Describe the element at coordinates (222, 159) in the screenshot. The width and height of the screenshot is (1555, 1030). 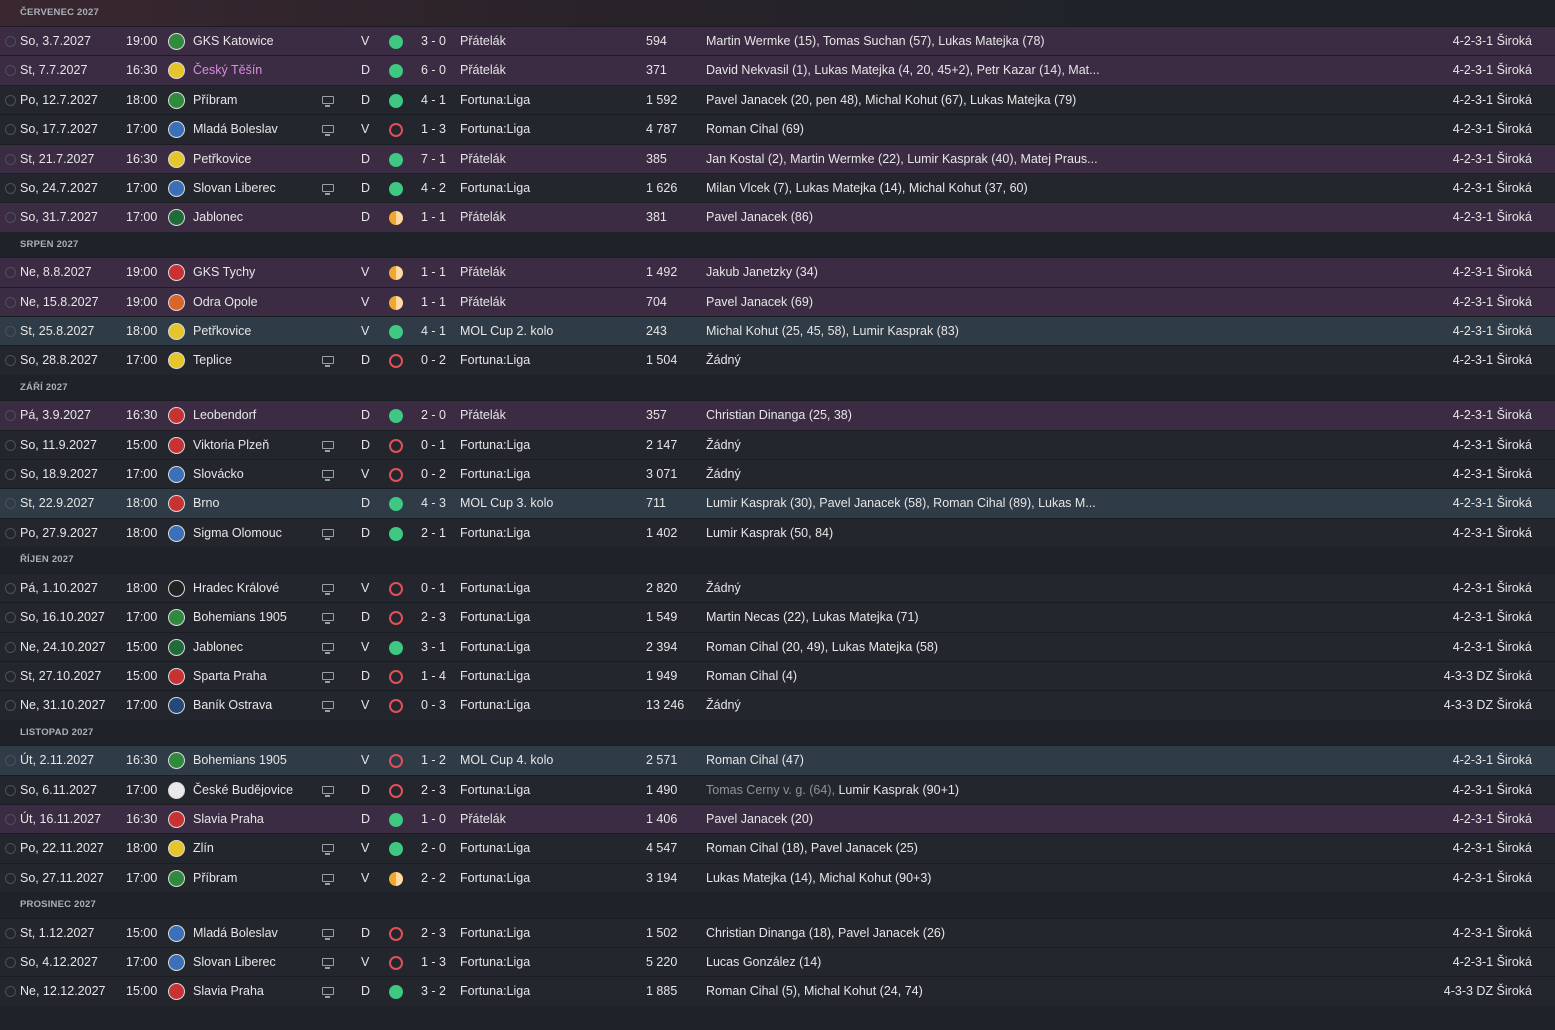
I see `opponent-link: Petřkovice` at that location.